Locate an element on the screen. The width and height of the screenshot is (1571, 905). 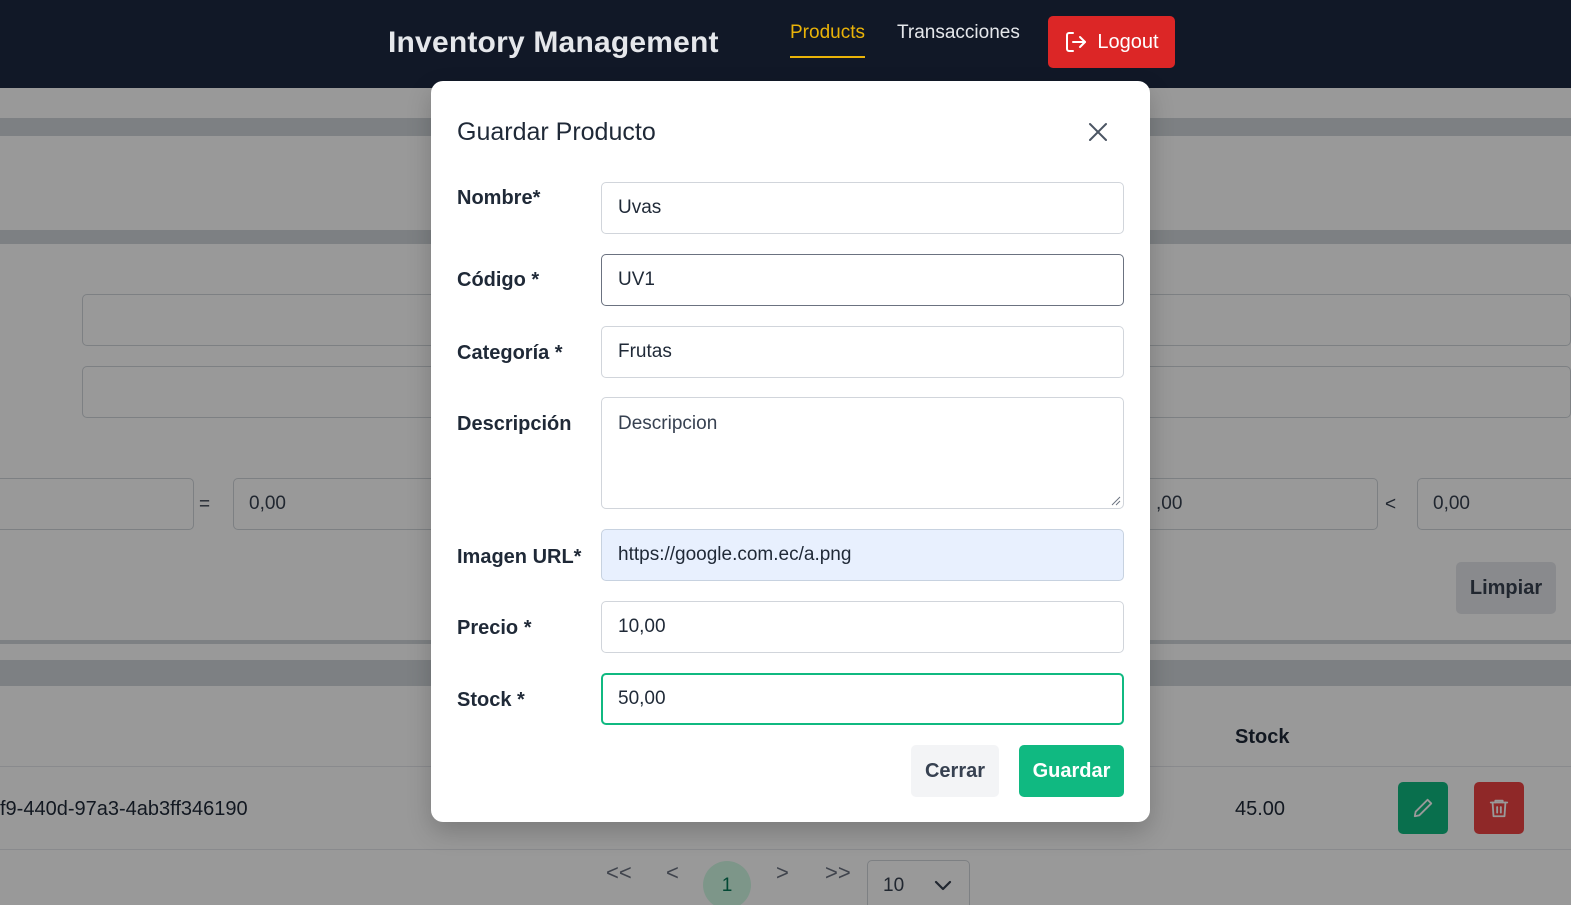
descripcion-label: Descripción is located at coordinates (514, 424).